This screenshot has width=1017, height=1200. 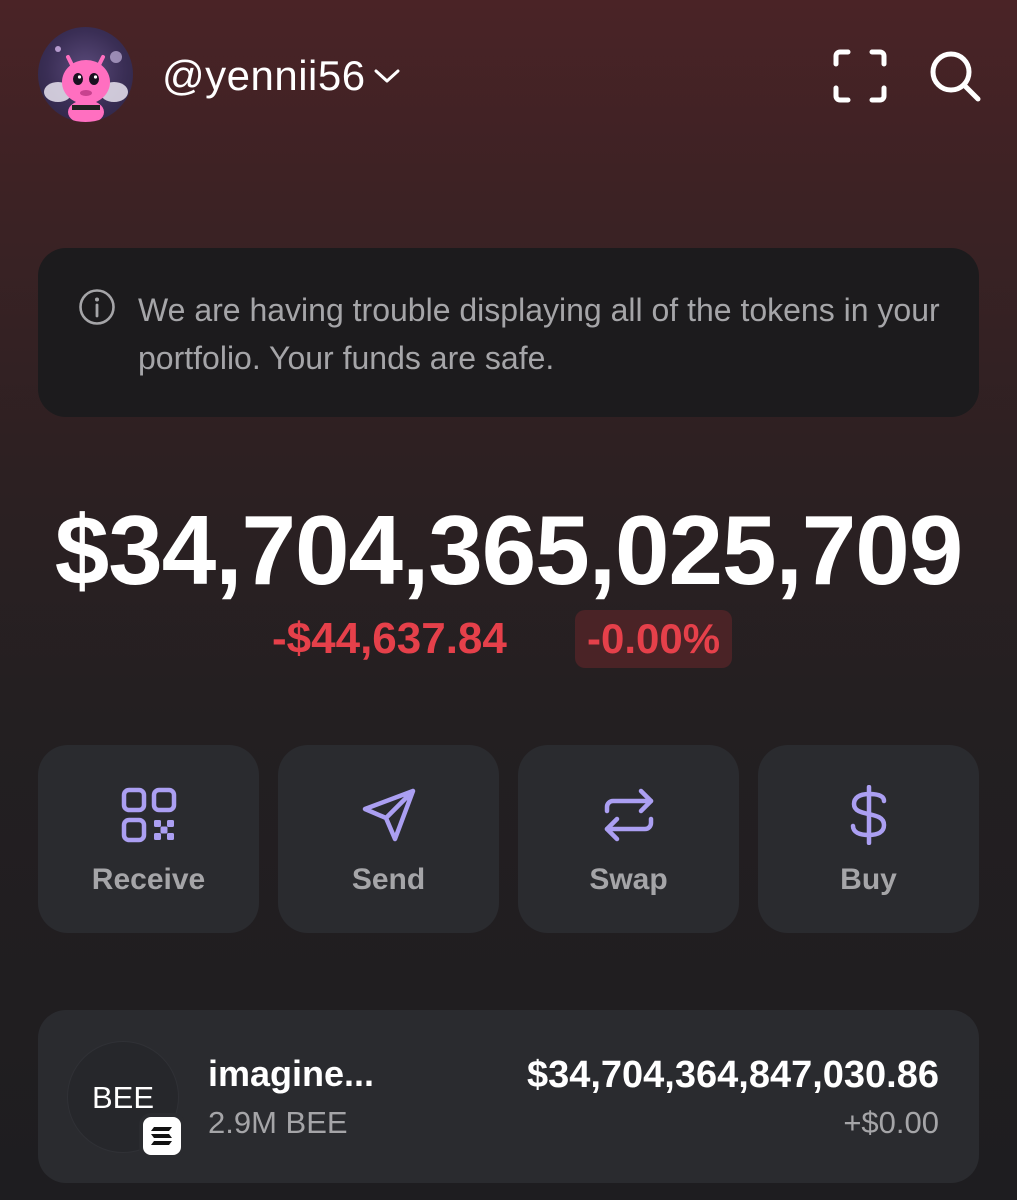 I want to click on receive-label: Receive, so click(x=148, y=879).